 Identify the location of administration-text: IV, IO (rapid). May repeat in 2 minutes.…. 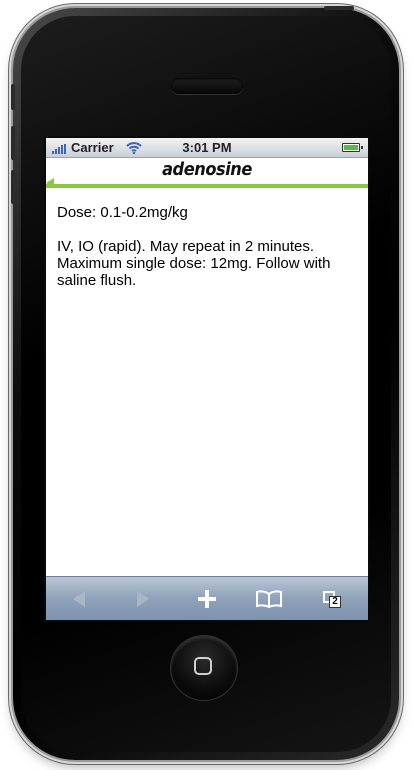
(194, 263).